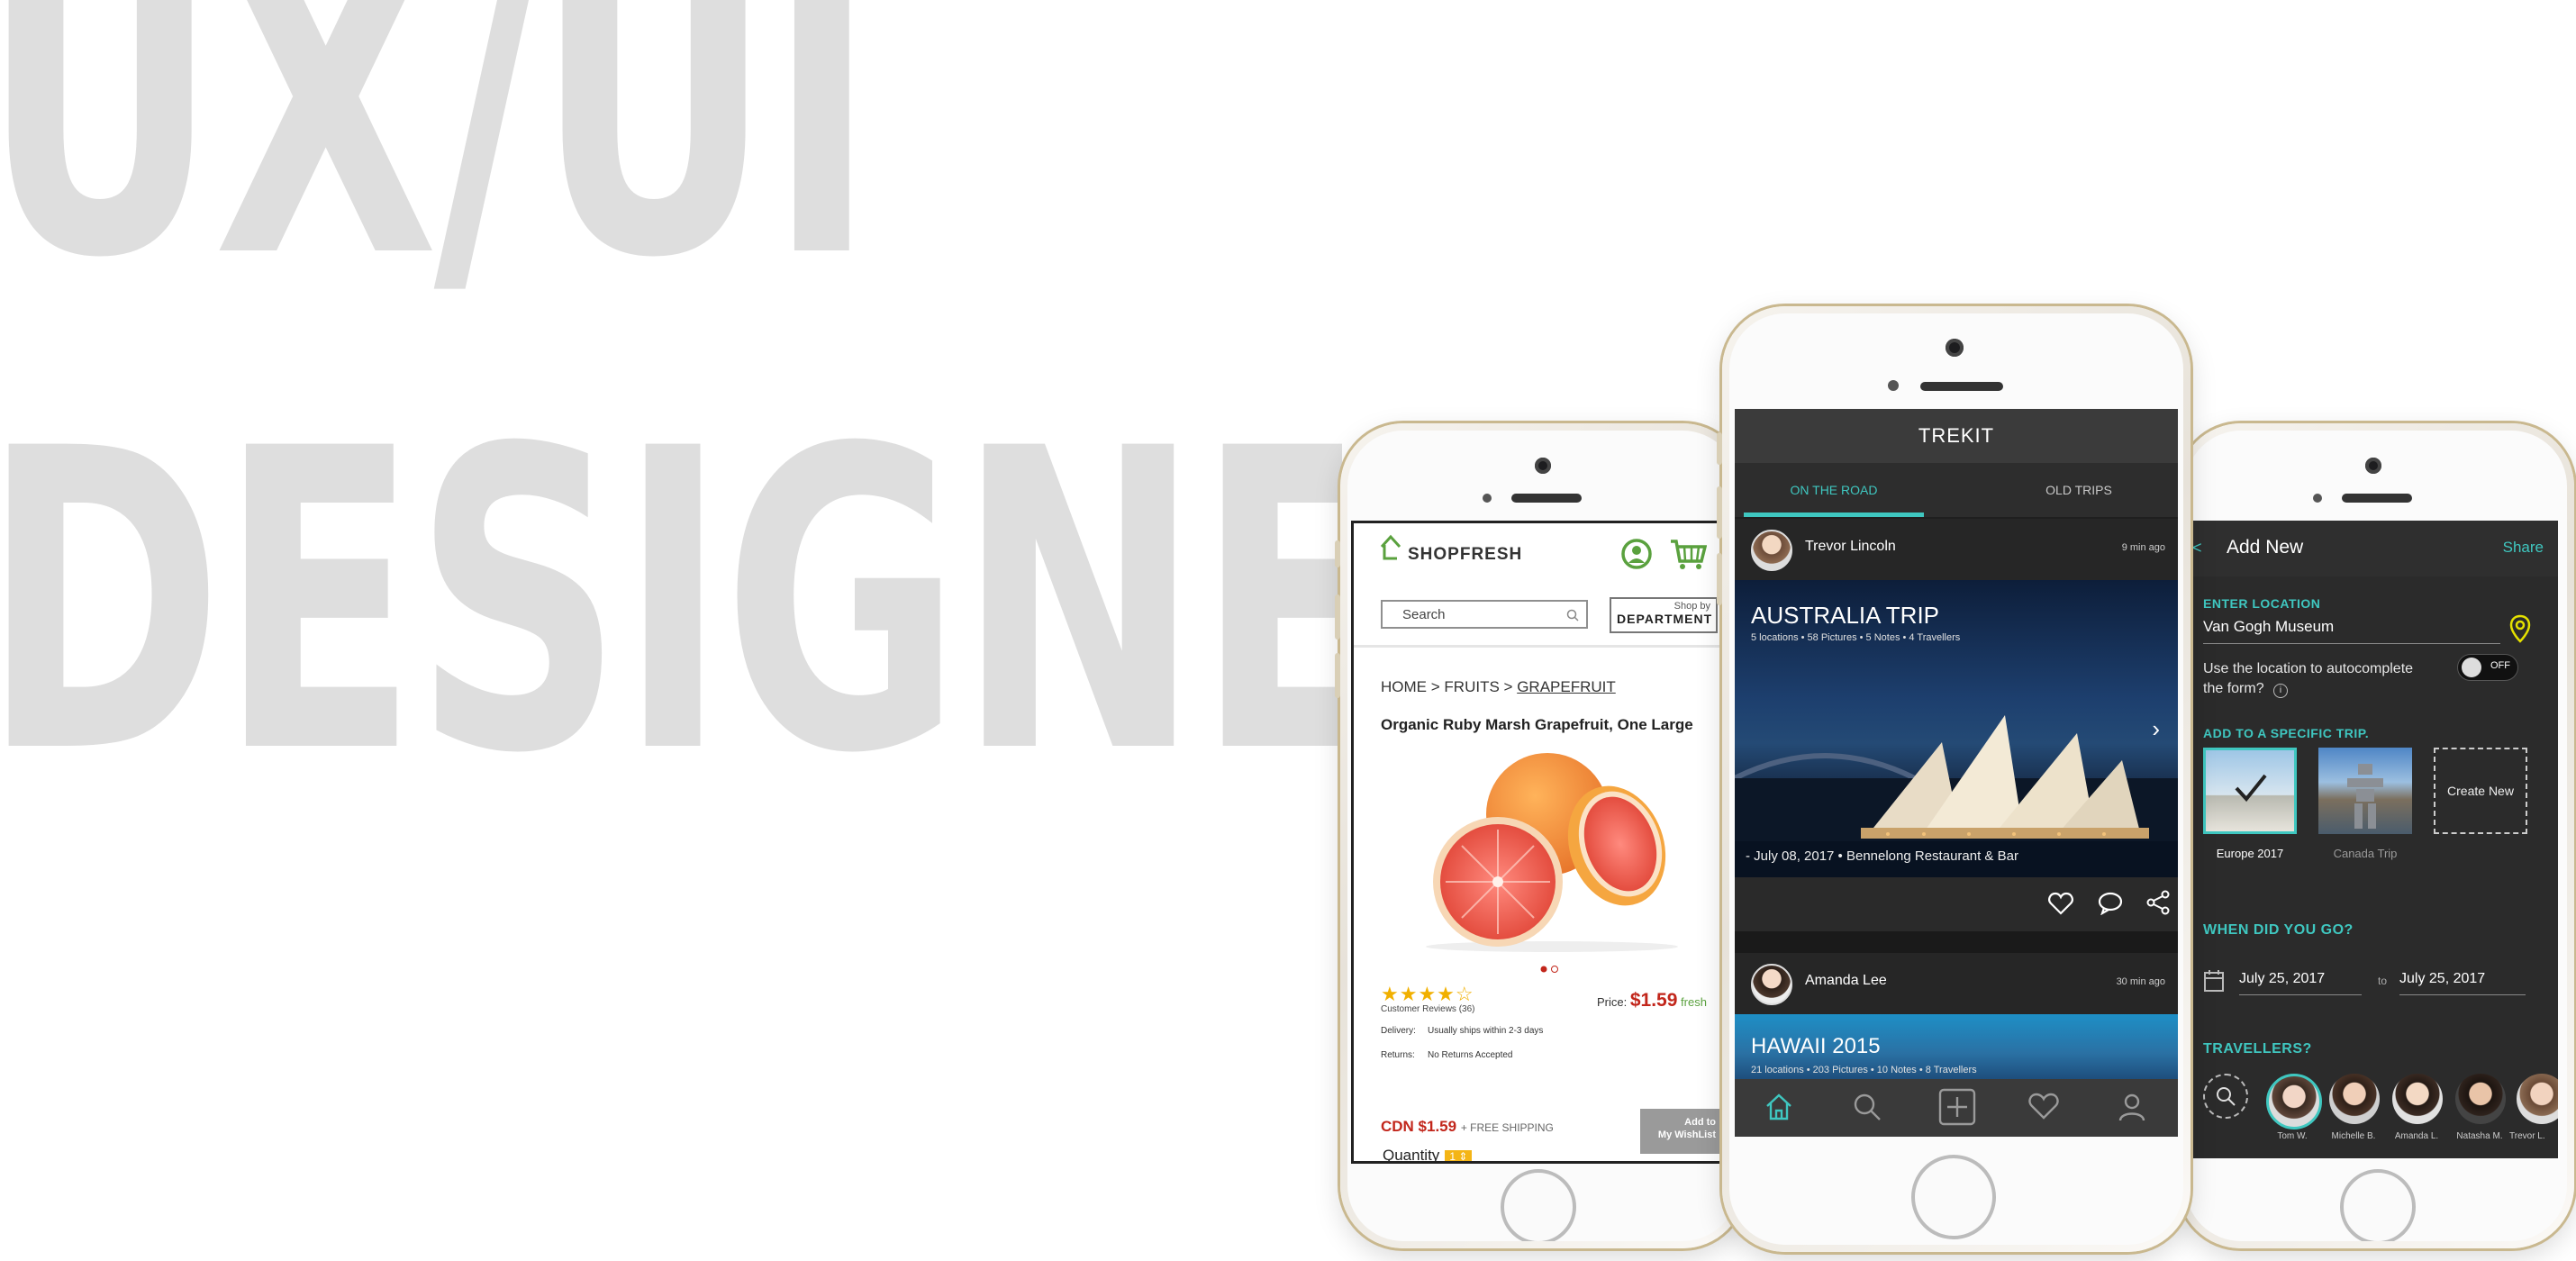  Describe the element at coordinates (1427, 994) in the screenshot. I see `rating-stars: ★★★★☆` at that location.